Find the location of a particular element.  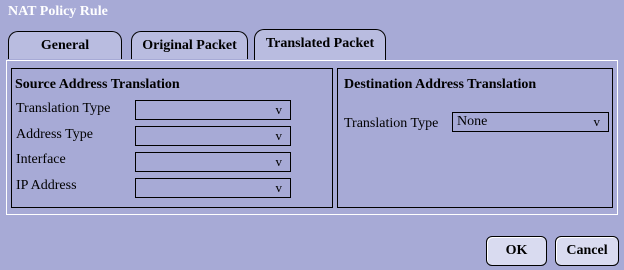

cancel-button-label: Cancel is located at coordinates (587, 250).